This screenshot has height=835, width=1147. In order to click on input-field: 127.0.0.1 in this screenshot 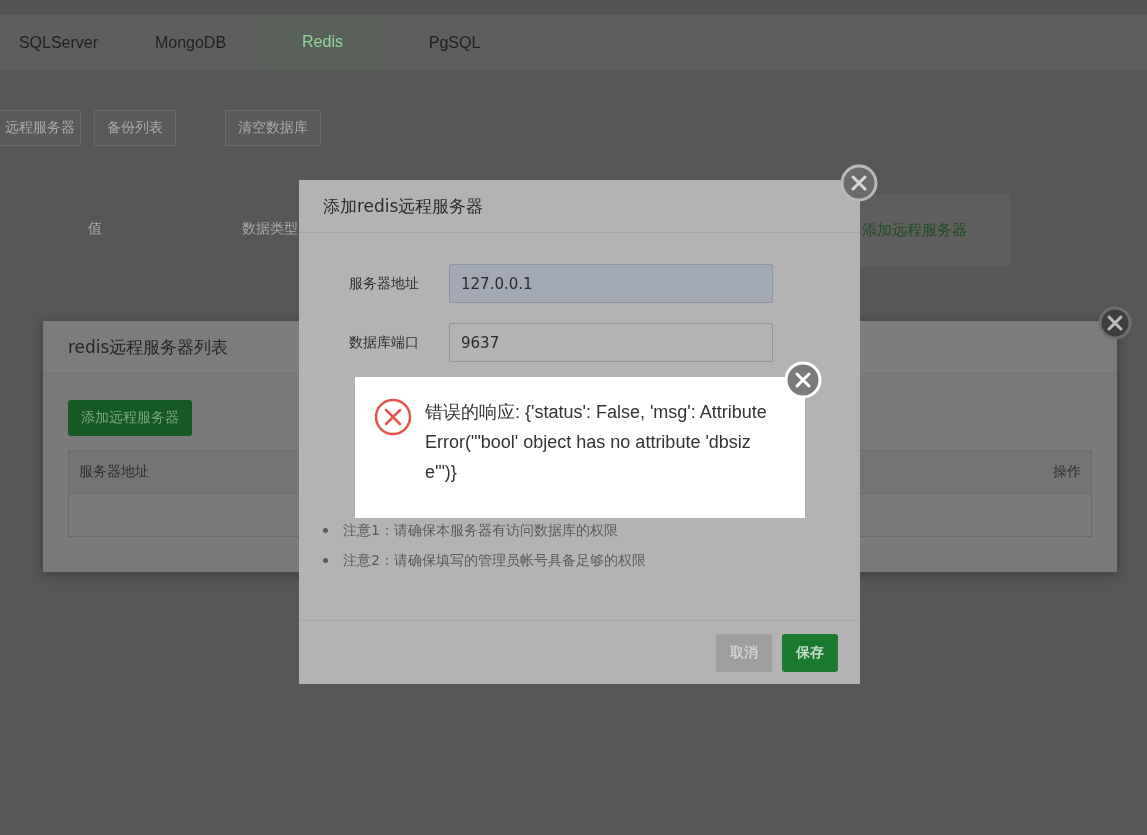, I will do `click(611, 283)`.